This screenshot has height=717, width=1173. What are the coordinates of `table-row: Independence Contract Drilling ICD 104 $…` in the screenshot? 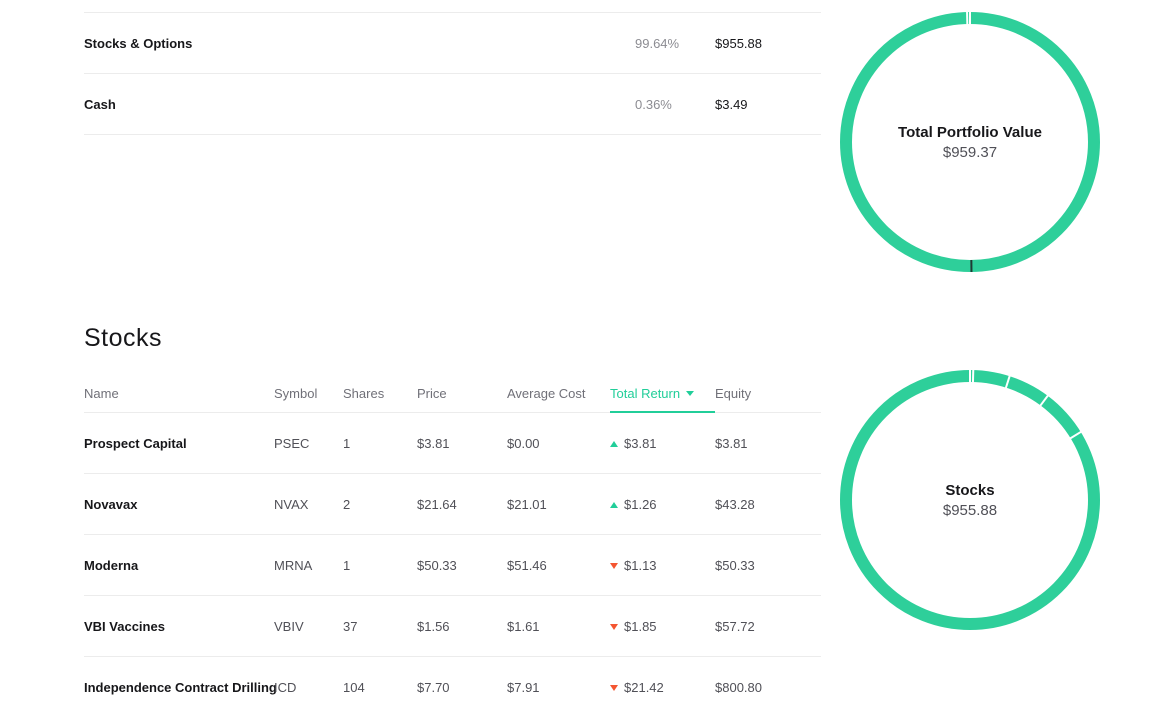 It's located at (452, 687).